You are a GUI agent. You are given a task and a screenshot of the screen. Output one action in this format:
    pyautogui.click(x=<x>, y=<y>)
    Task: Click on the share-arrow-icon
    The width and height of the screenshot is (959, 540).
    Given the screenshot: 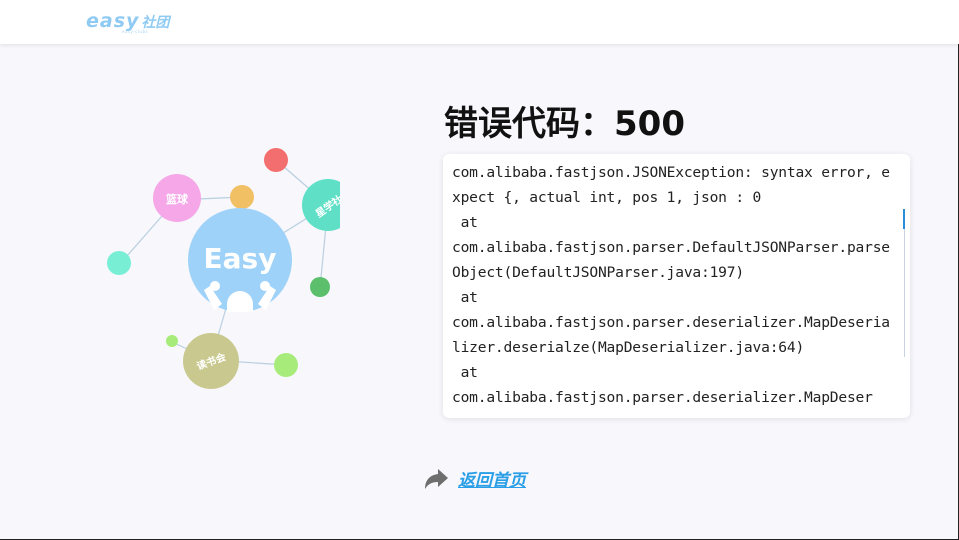 What is the action you would take?
    pyautogui.click(x=436, y=478)
    